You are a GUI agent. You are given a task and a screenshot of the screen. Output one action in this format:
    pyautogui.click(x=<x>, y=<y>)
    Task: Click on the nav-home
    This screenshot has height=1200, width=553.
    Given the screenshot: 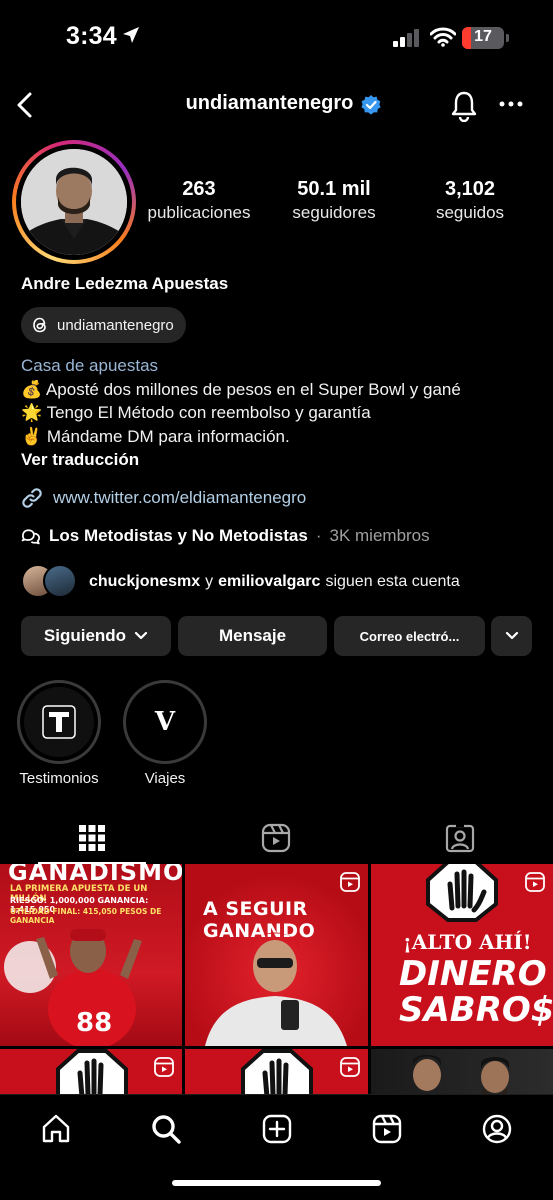 What is the action you would take?
    pyautogui.click(x=56, y=1129)
    